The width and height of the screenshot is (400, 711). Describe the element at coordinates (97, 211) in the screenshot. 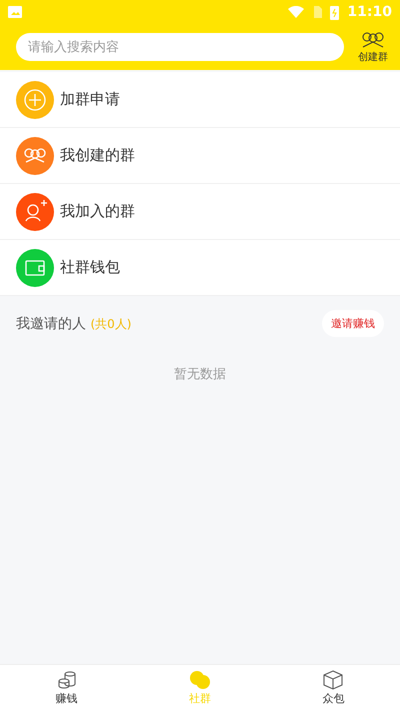

I see `menu-label: 我加入的群` at that location.